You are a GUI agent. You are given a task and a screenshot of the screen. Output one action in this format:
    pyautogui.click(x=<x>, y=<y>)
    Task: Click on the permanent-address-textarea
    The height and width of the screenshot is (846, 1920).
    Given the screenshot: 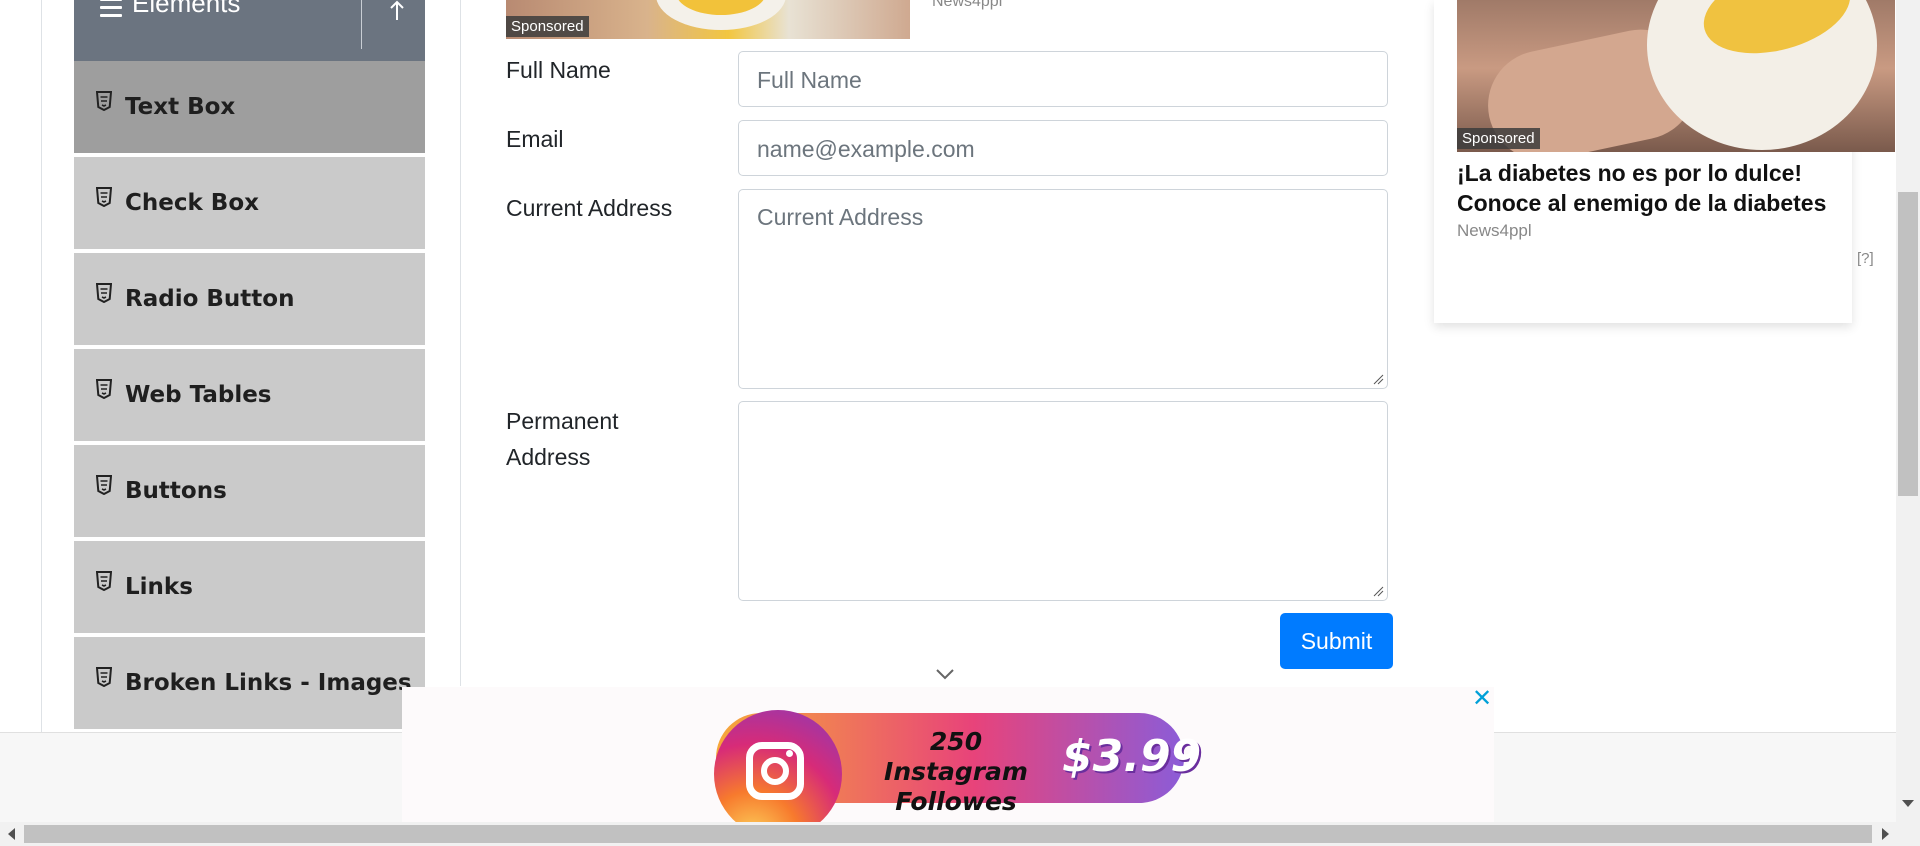 What is the action you would take?
    pyautogui.click(x=1063, y=501)
    